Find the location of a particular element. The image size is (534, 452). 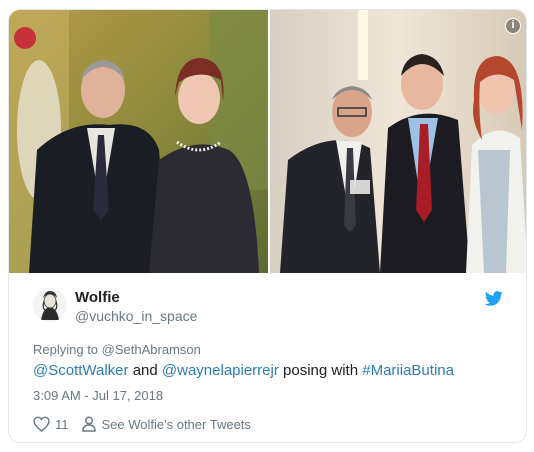

tweet-header: Wolfie @vuchko_in_space is located at coordinates (268, 308).